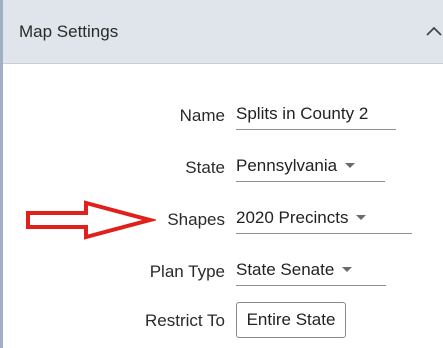 The width and height of the screenshot is (443, 348). I want to click on restrict-to-button: Entire State, so click(291, 320).